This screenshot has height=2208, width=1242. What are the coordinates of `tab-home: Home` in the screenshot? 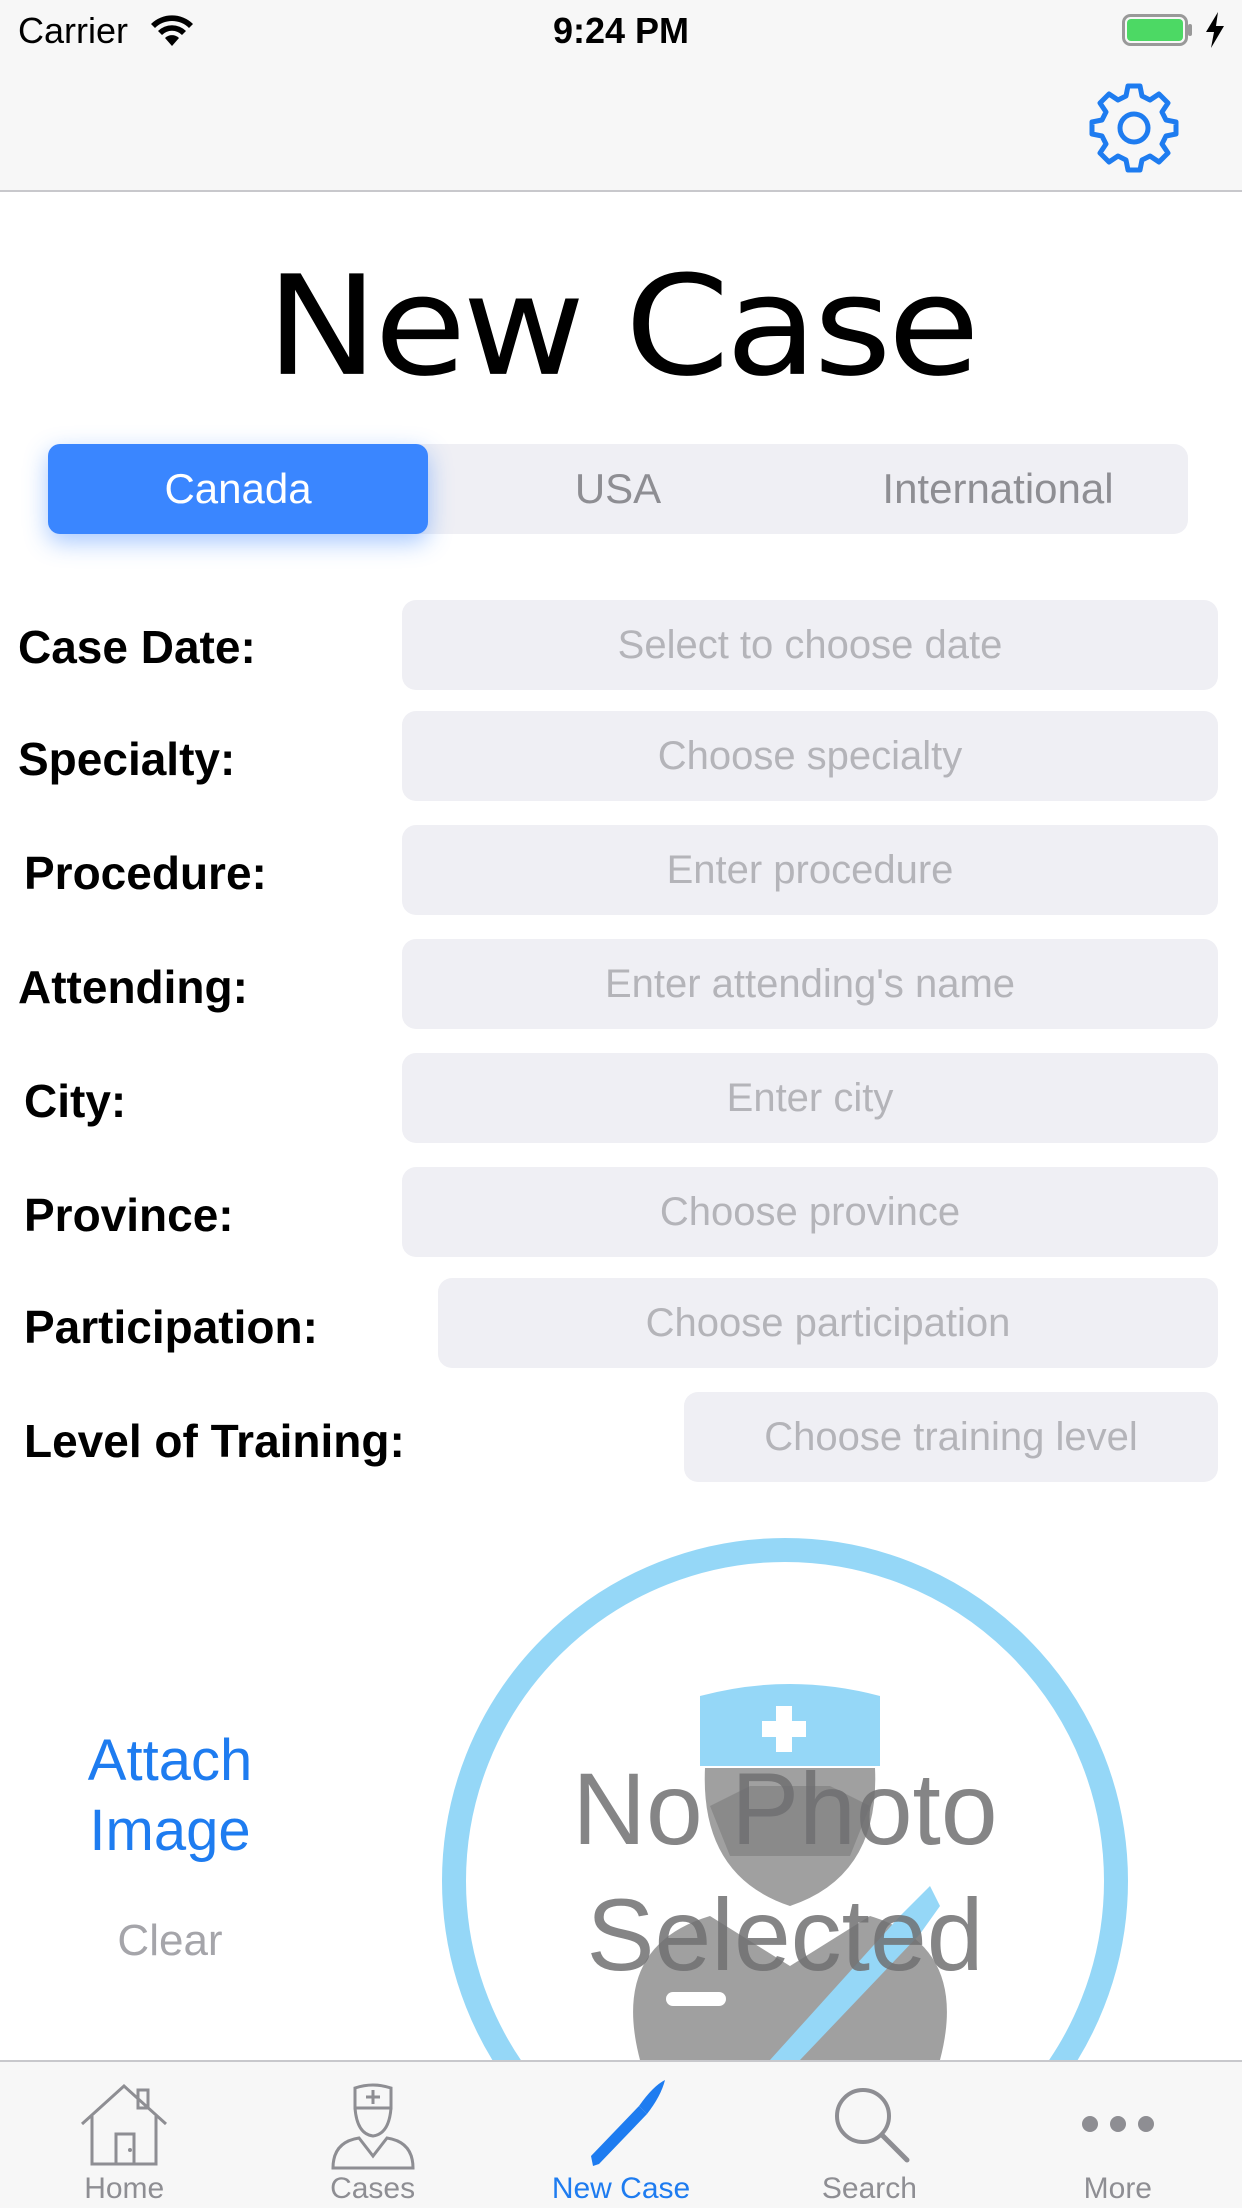 It's located at (124, 2135).